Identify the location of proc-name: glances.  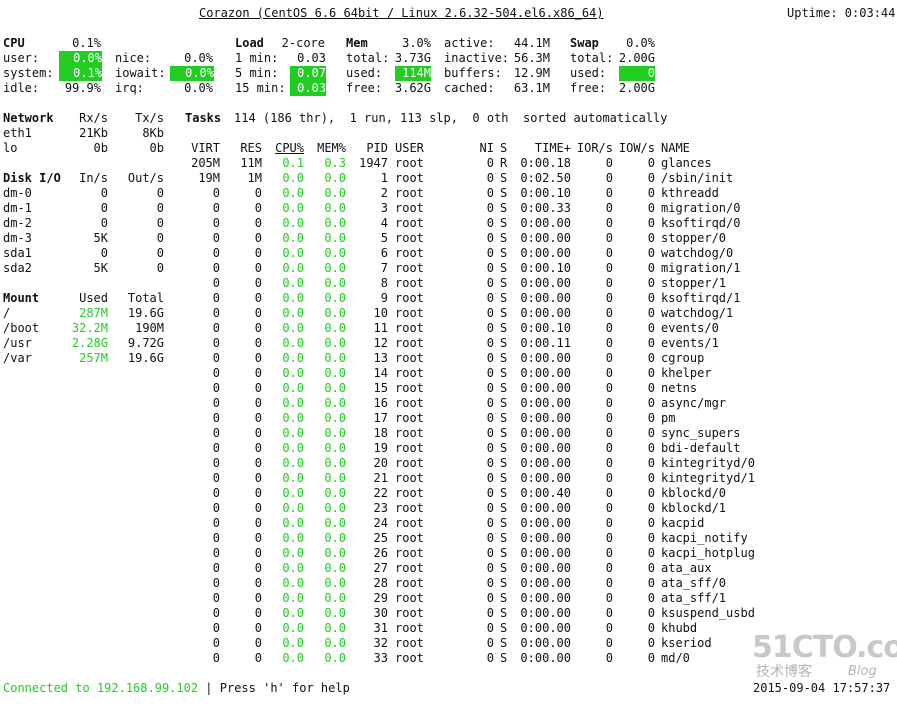
(686, 163).